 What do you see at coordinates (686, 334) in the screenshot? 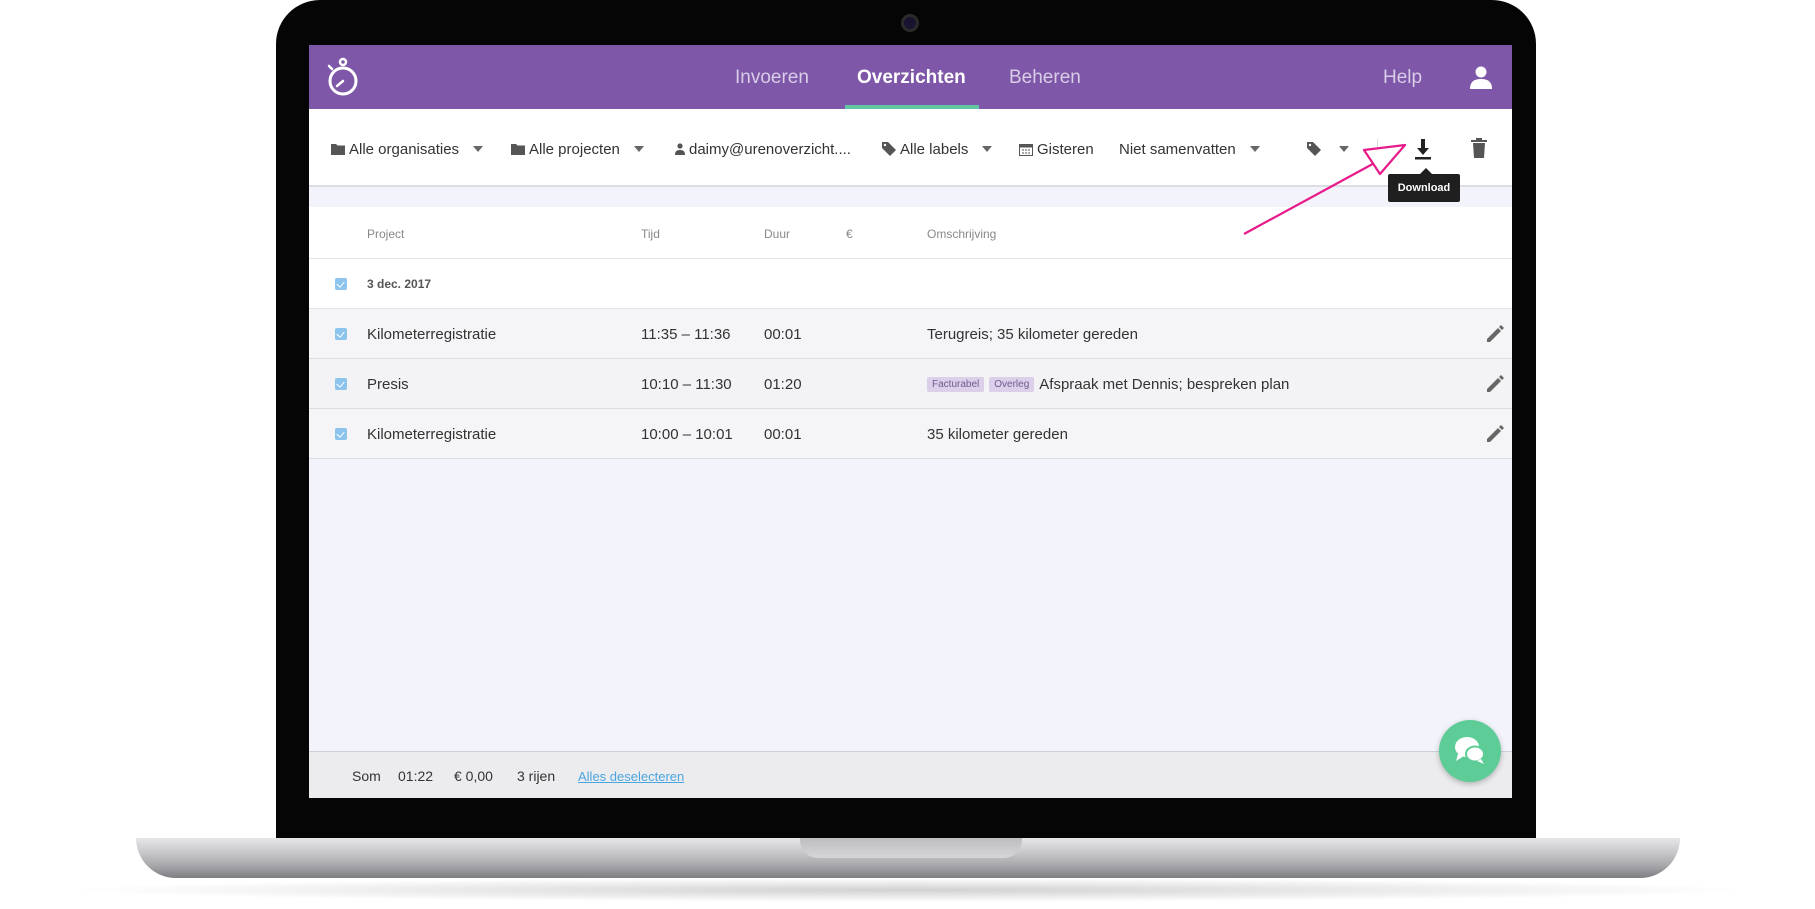
I see `row-time: 11:35 – 11:36` at bounding box center [686, 334].